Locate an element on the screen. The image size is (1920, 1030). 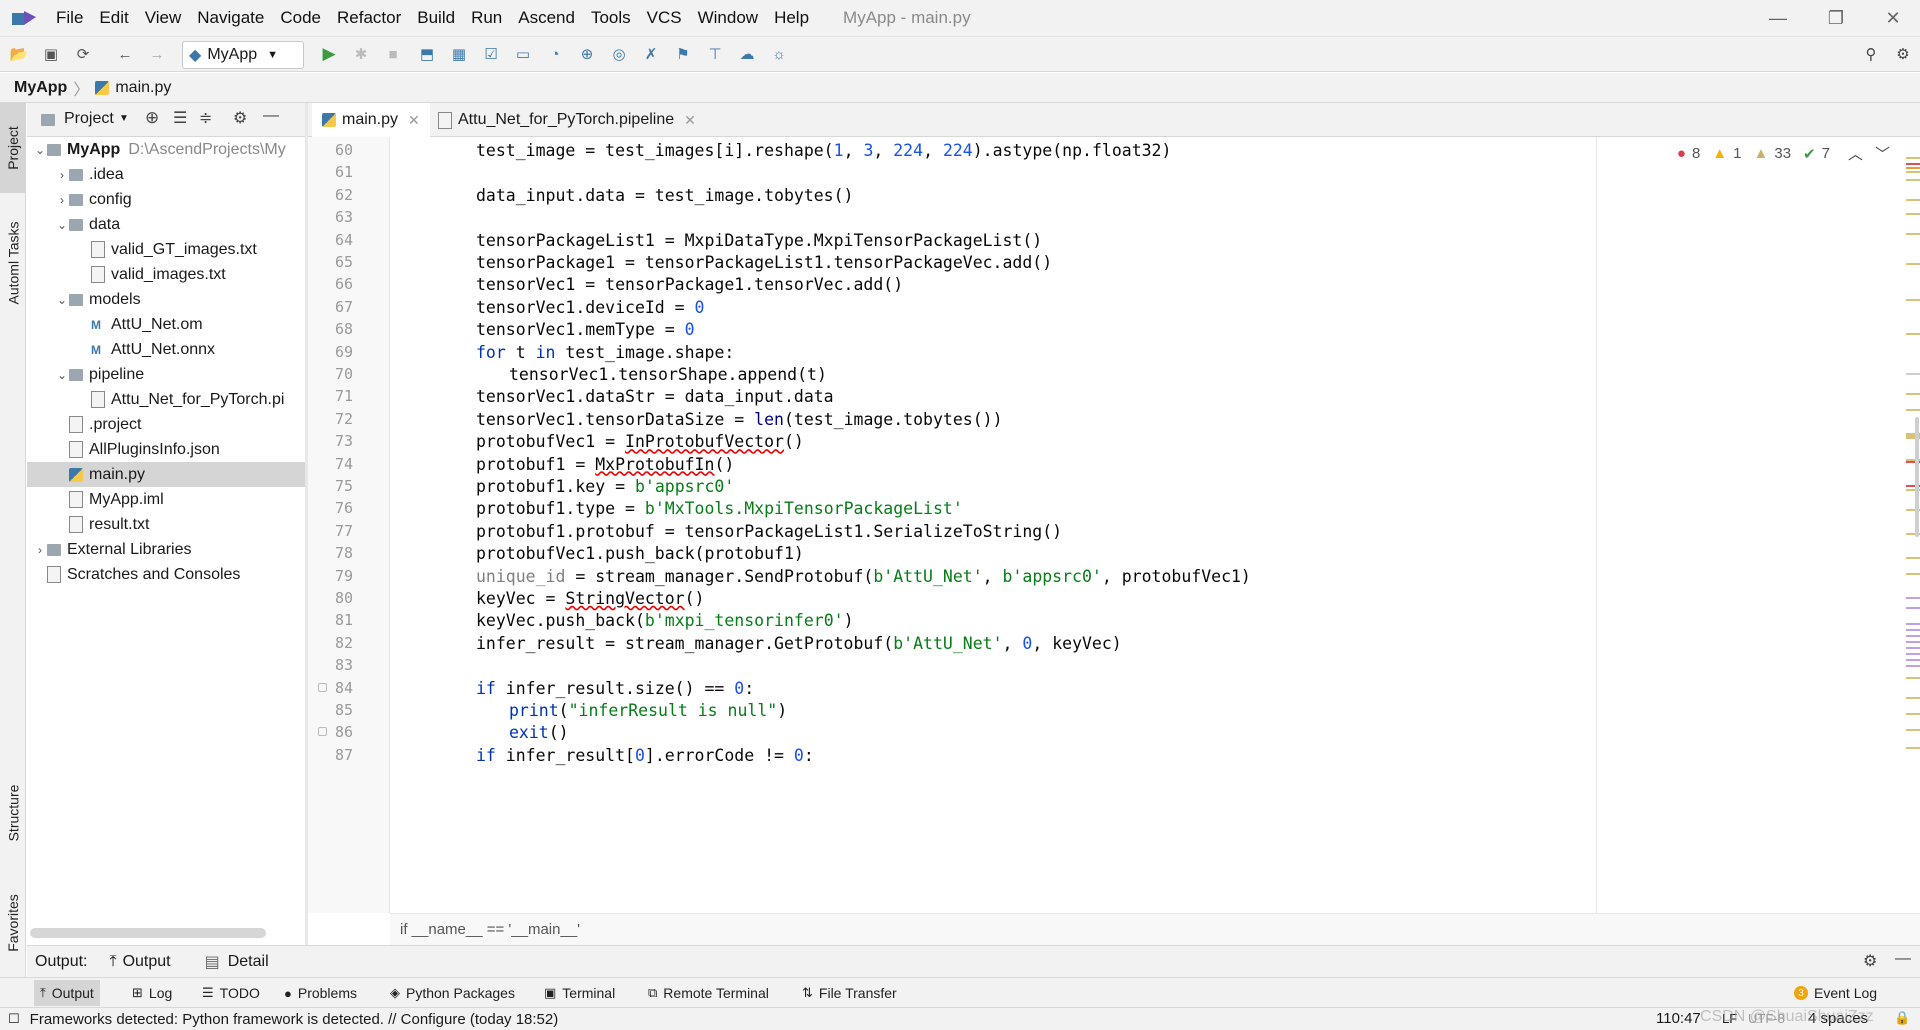
tree-item: Scratches and Consoles is located at coordinates (166, 574).